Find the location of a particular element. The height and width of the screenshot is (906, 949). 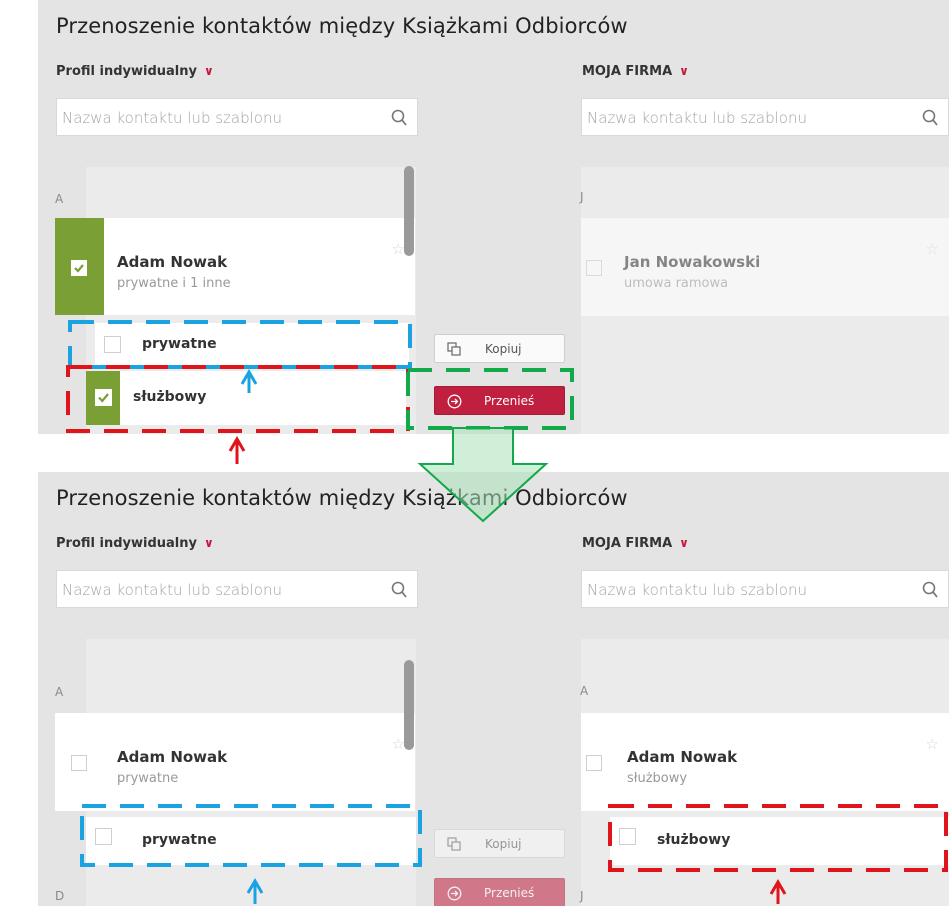

contact-card-jan-nowakowski: Jan Nowakowski umowa ramowa ☆ is located at coordinates (765, 267).